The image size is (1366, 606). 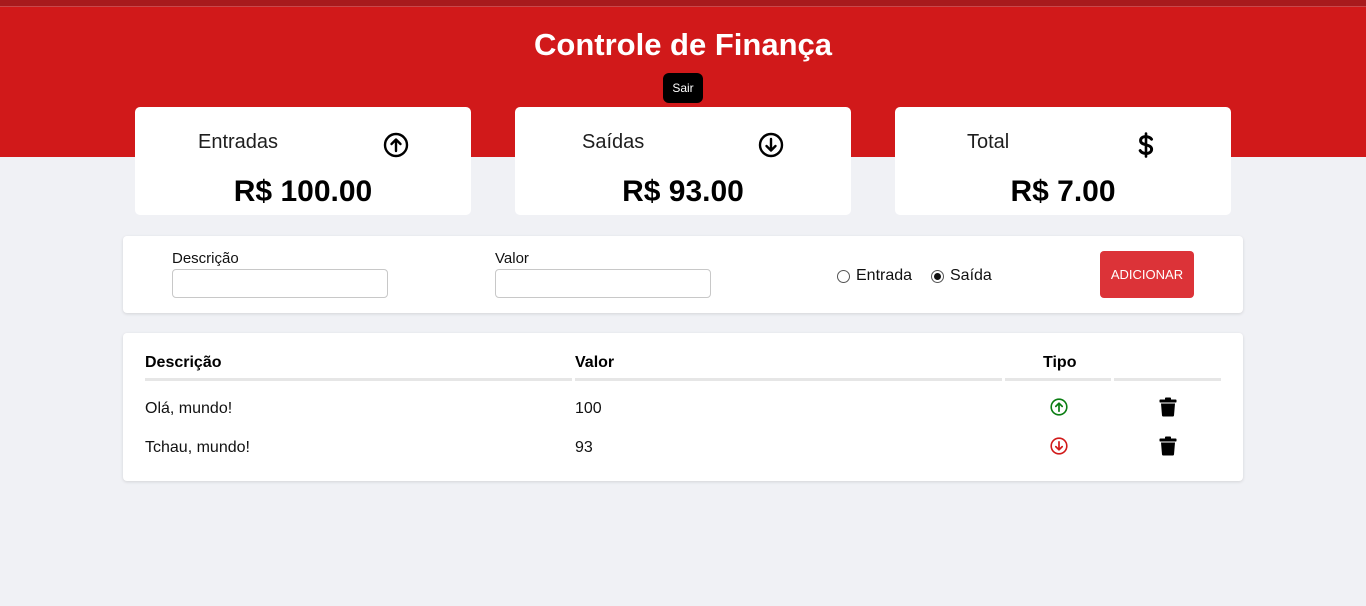 I want to click on page-title: Controle de Finança, so click(x=683, y=44).